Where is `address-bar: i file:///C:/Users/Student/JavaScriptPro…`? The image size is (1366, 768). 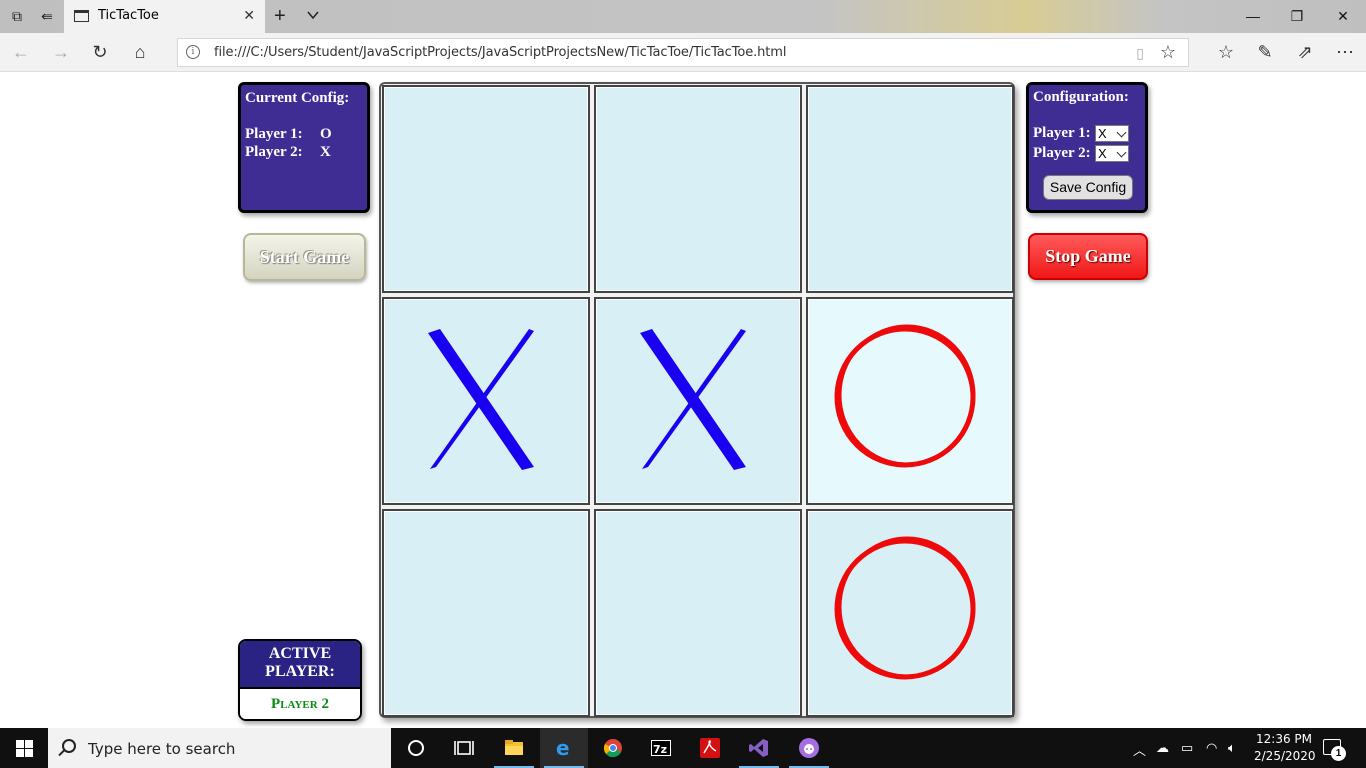 address-bar: i file:///C:/Users/Student/JavaScriptPro… is located at coordinates (683, 52).